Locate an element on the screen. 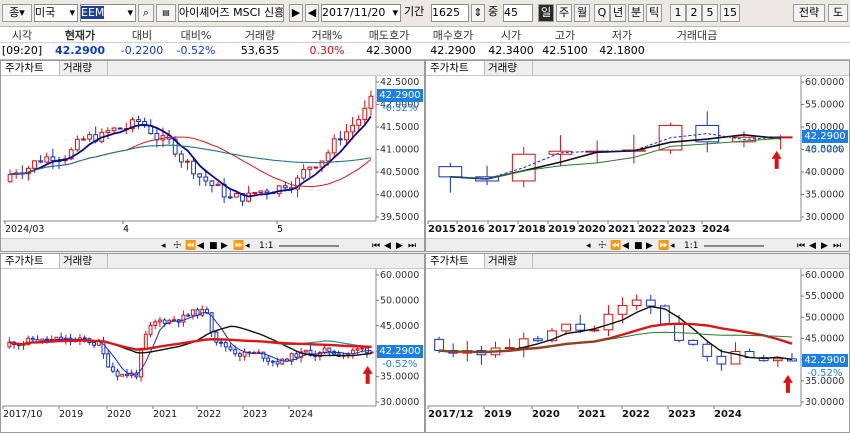 This screenshot has width=850, height=433. date-input: 2017/11/20 ▾ is located at coordinates (361, 13).